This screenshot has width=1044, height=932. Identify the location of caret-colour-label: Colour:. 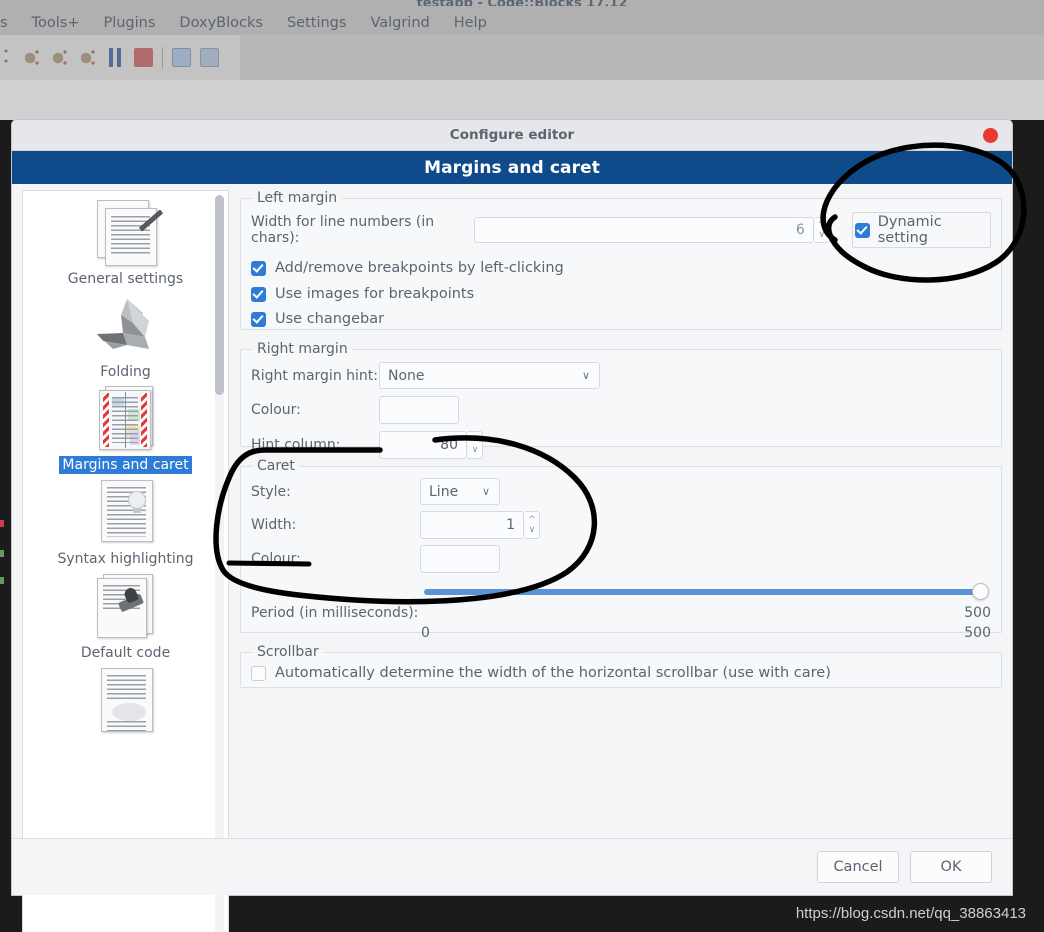
(276, 559).